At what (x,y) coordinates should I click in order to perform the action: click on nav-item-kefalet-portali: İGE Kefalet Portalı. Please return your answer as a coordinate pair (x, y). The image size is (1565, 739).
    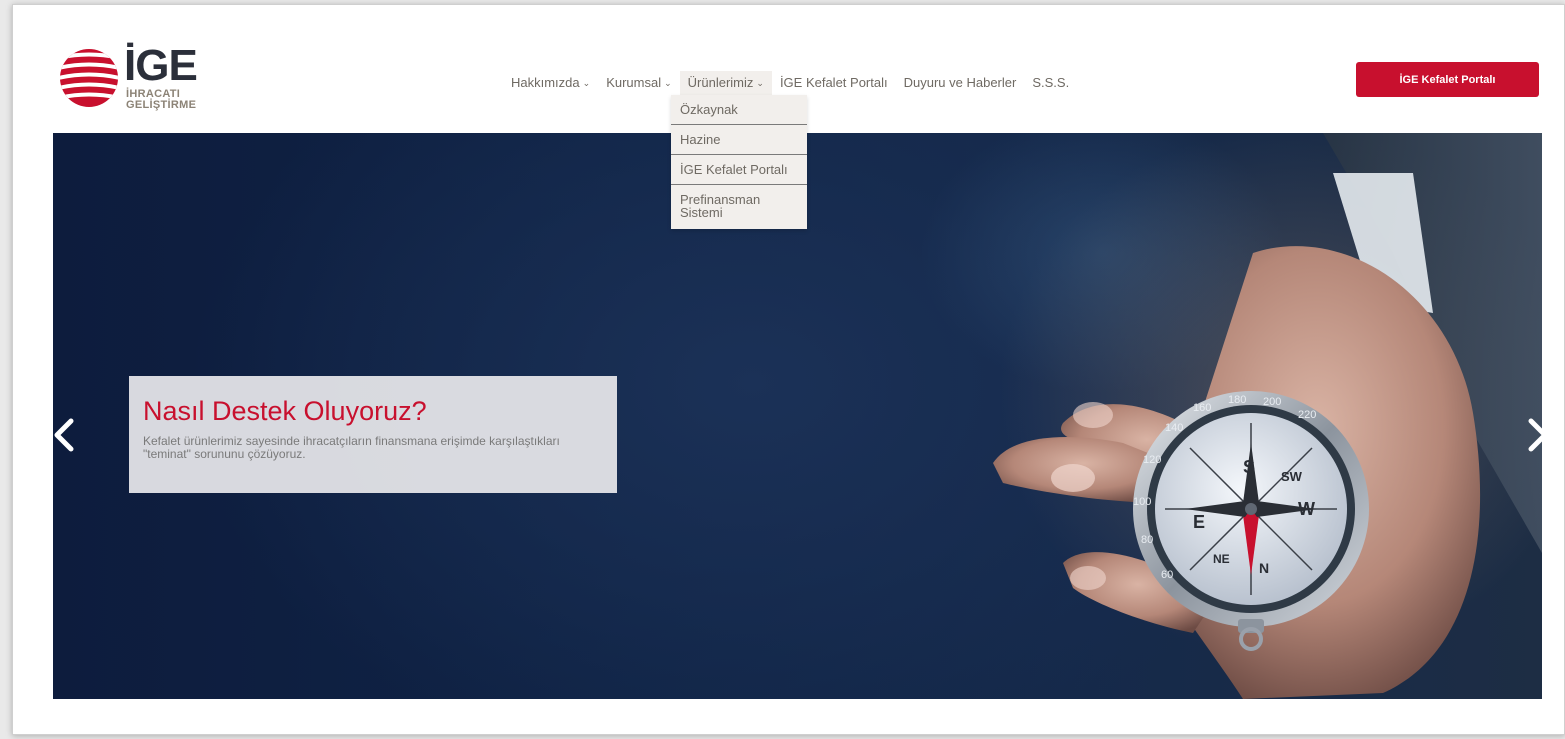
    Looking at the image, I should click on (834, 83).